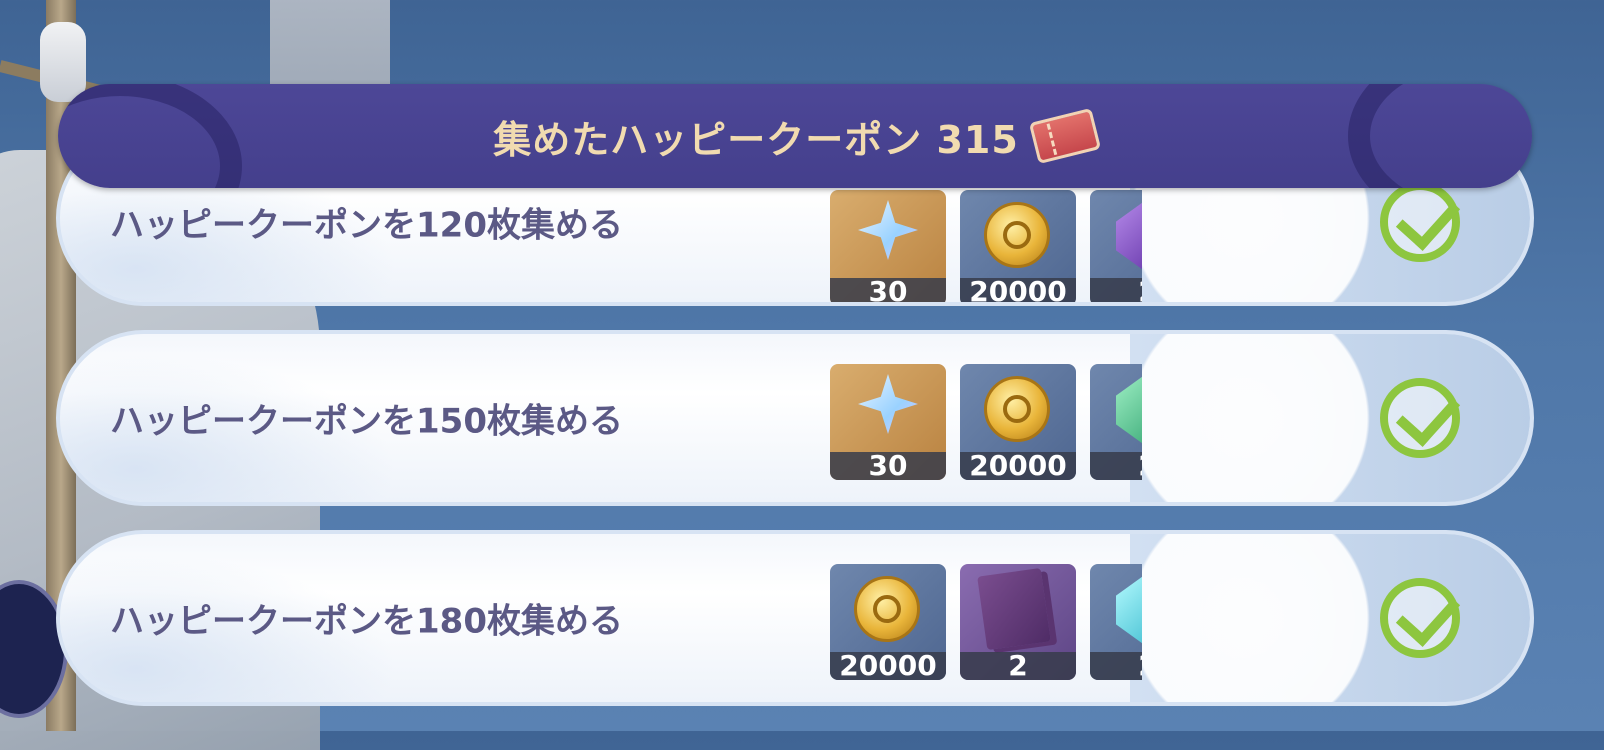 This screenshot has width=1604, height=750. I want to click on task-label: ハッピークーポンを120枚集める, so click(366, 225).